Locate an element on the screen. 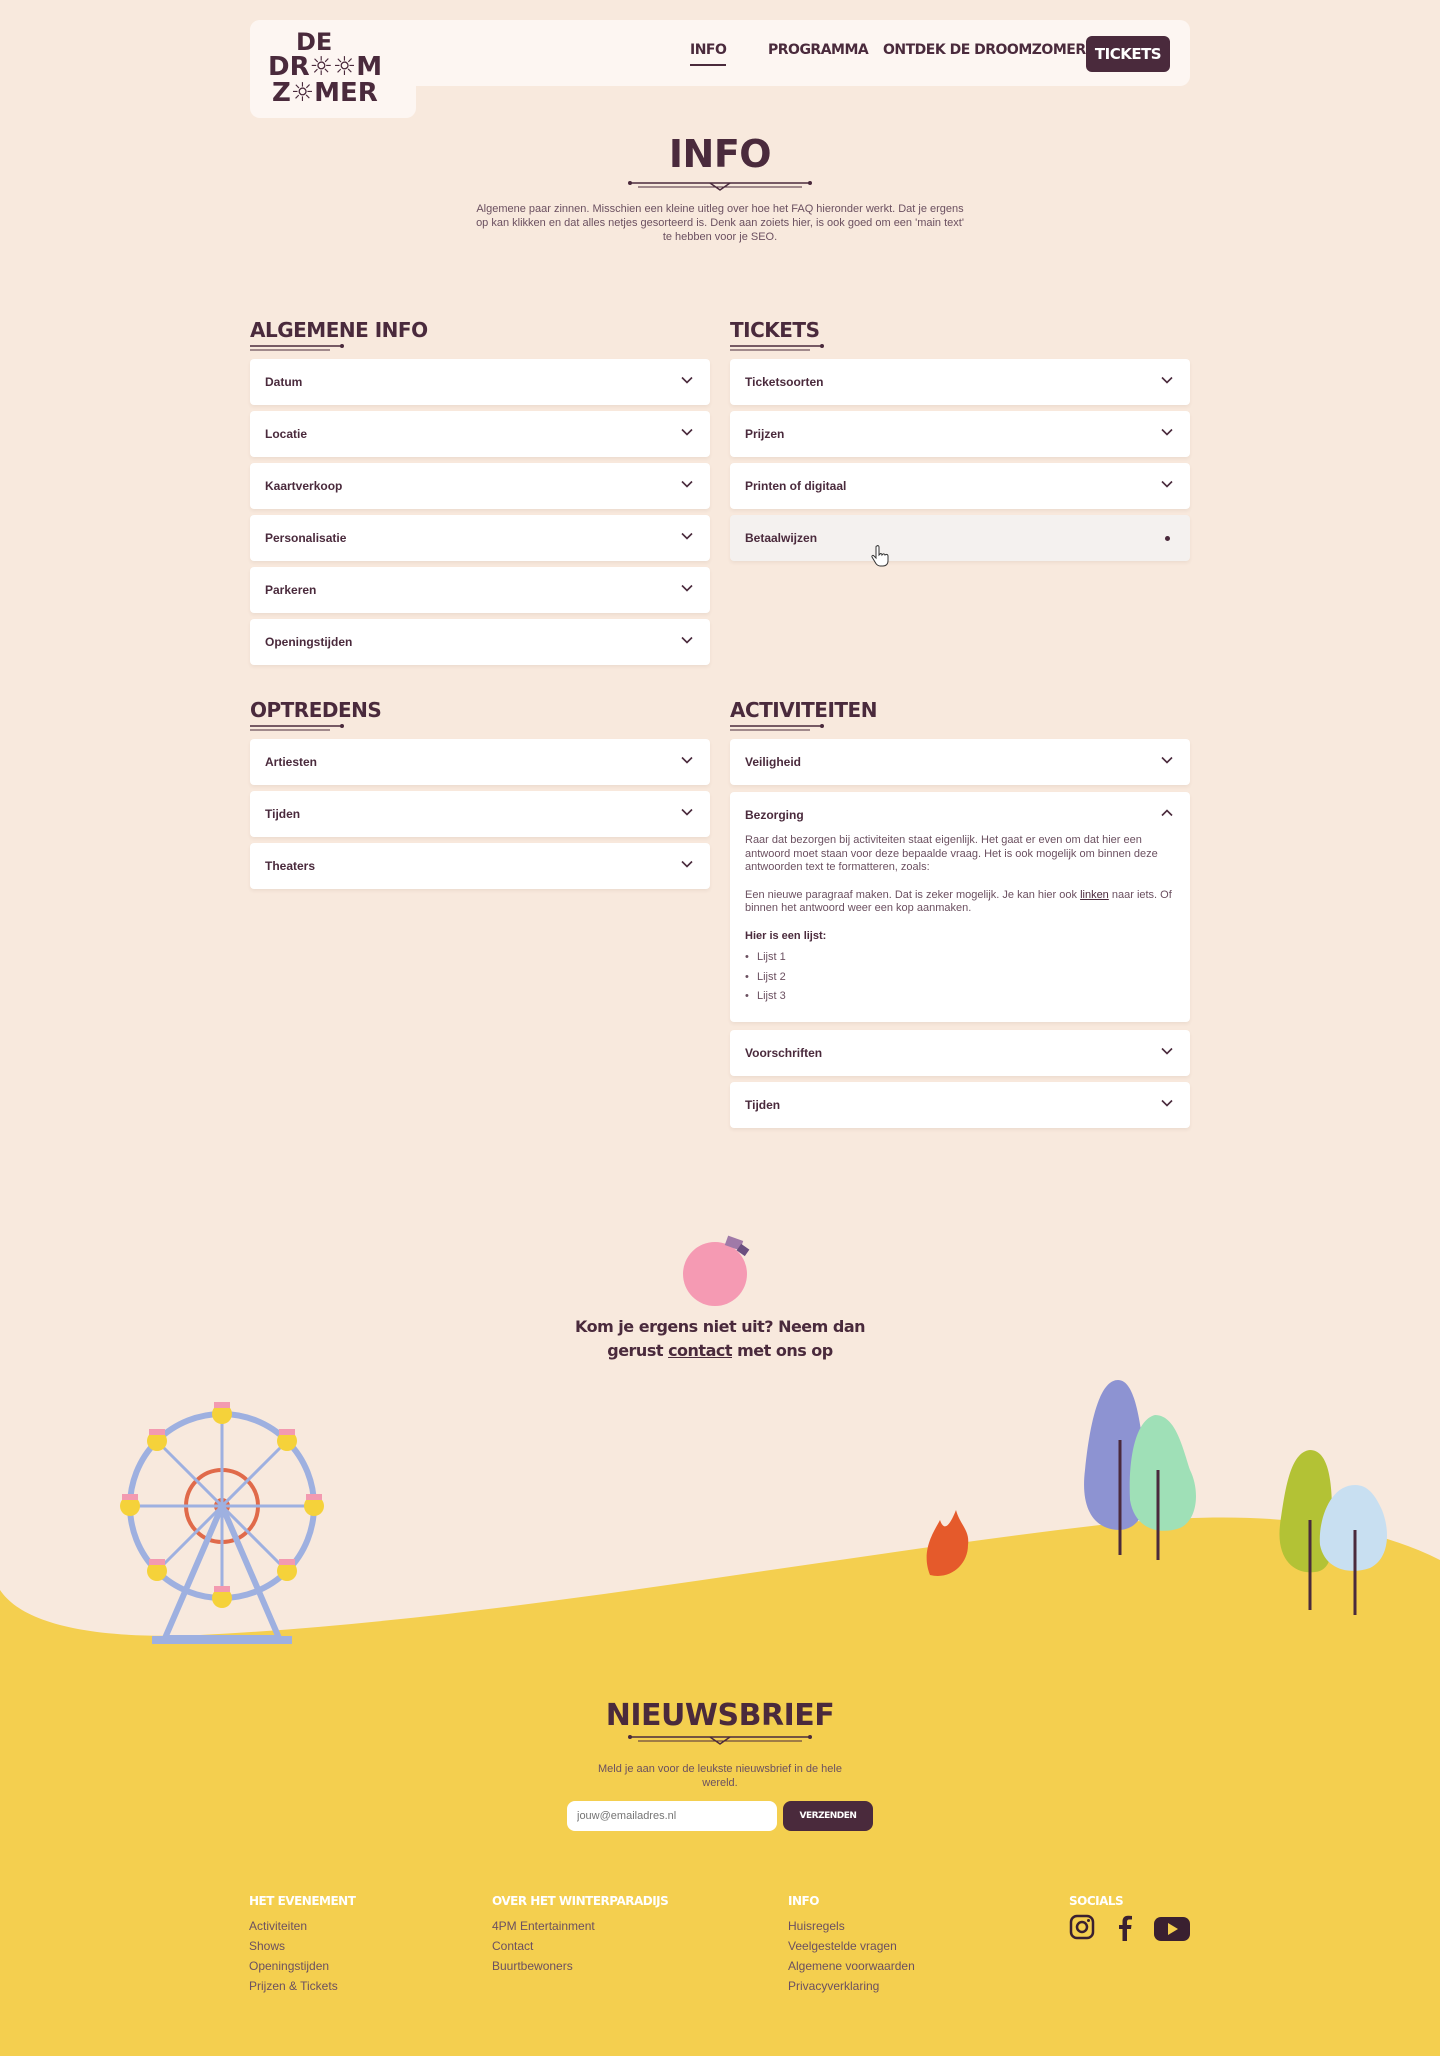  hand-cursor-icon is located at coordinates (880, 556).